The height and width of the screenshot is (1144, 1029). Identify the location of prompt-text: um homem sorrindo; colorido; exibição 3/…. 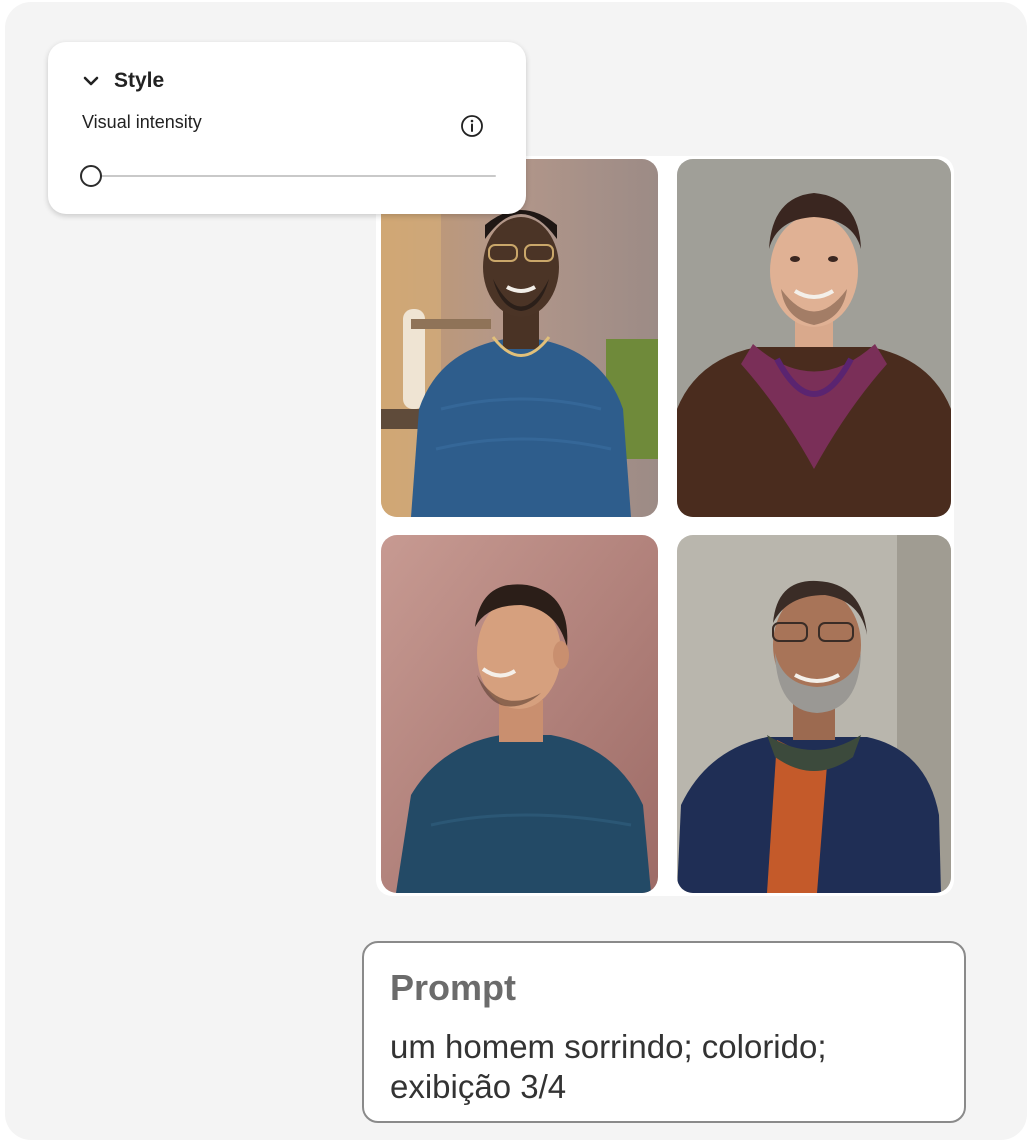
(608, 1066).